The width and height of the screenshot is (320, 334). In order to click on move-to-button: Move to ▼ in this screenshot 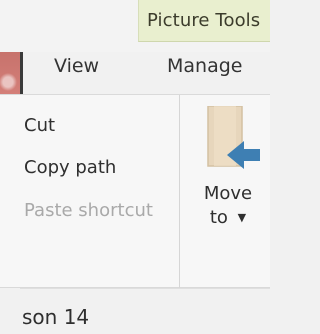, I will do `click(232, 185)`.